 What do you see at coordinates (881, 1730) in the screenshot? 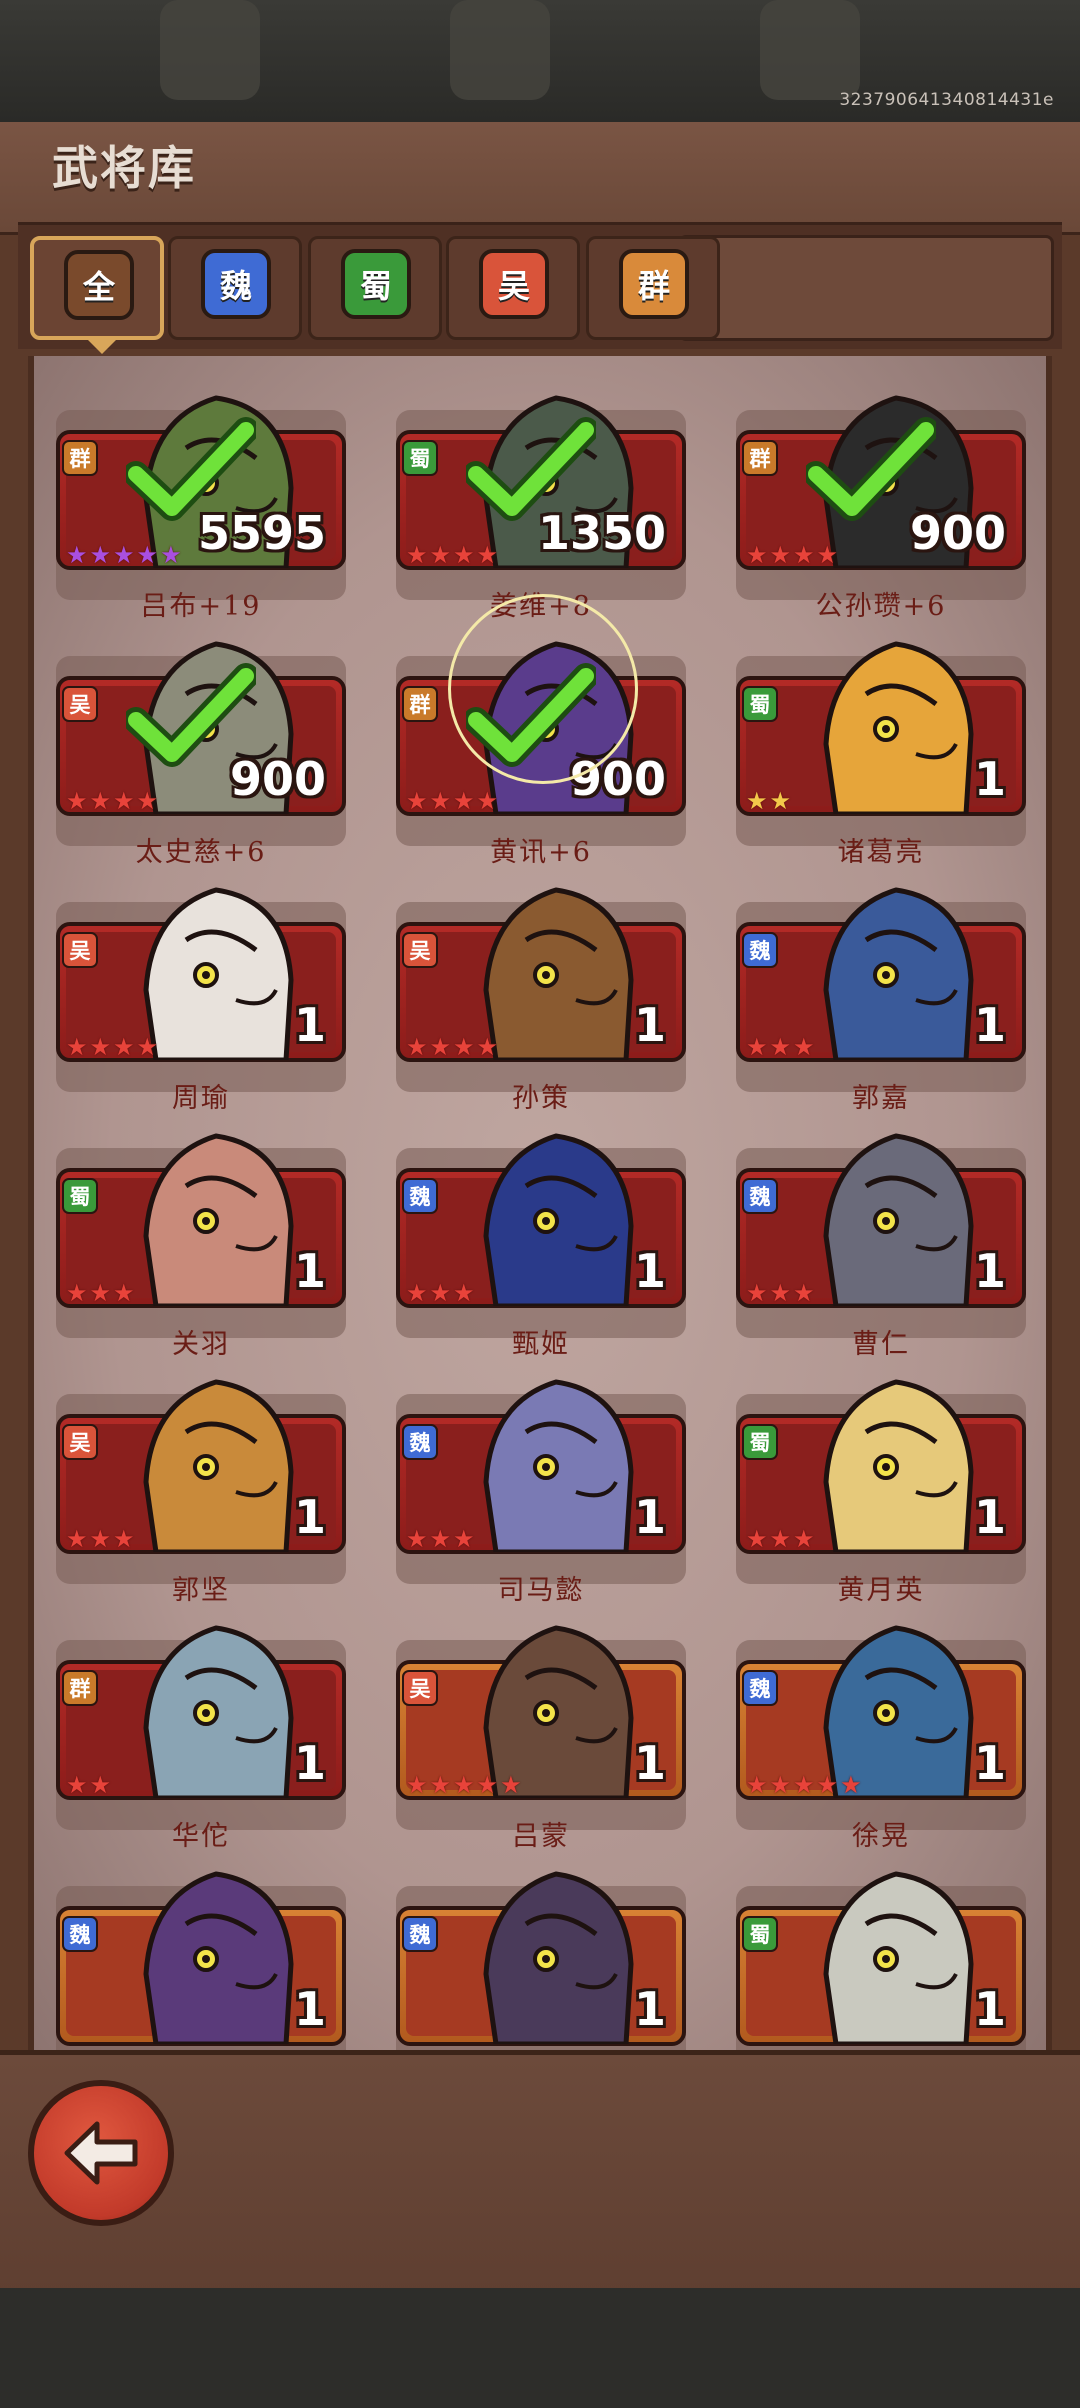
I see `general-card: 魏 1 ★ ★ ★ ★ ★ 徐晃` at bounding box center [881, 1730].